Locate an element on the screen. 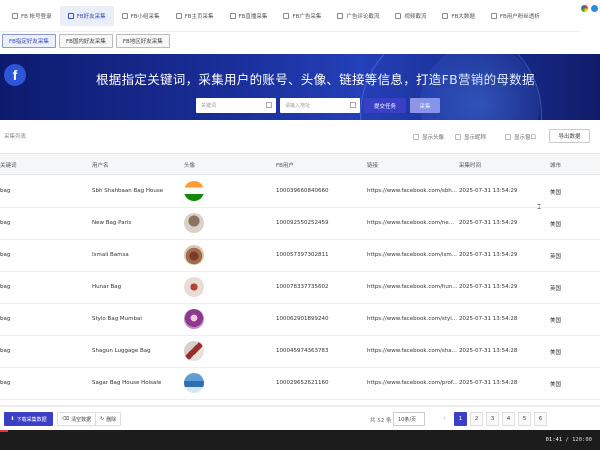 The height and width of the screenshot is (450, 600). sub-tab-1: FB国内好友采集 is located at coordinates (85, 41).